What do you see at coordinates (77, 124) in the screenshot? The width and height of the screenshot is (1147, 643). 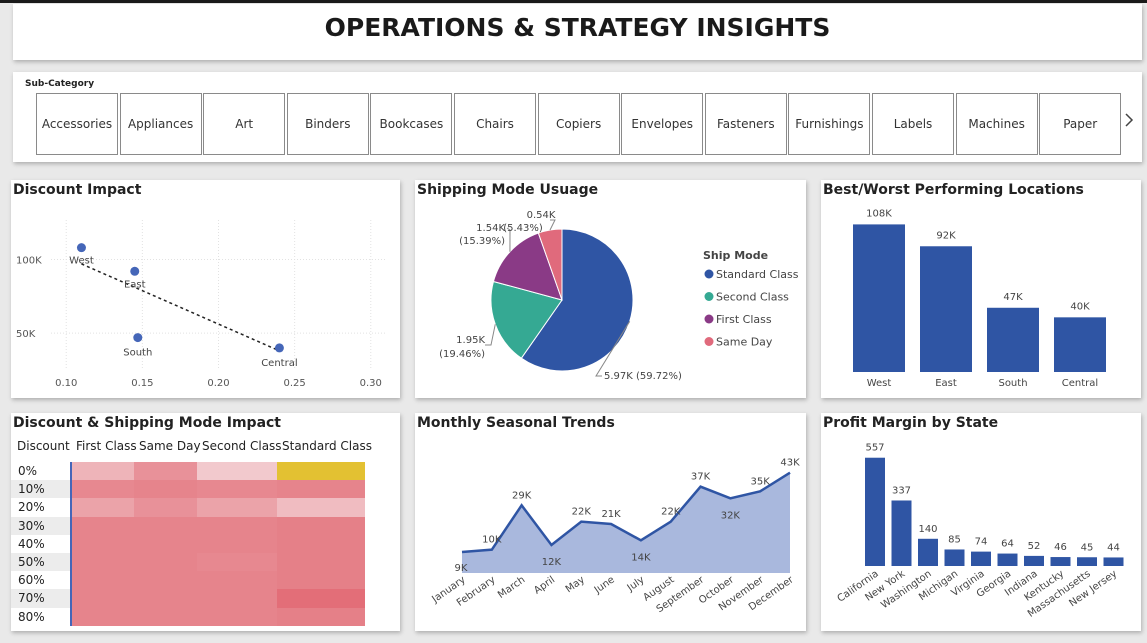 I see `slicer-chip-accessories: Accessories` at bounding box center [77, 124].